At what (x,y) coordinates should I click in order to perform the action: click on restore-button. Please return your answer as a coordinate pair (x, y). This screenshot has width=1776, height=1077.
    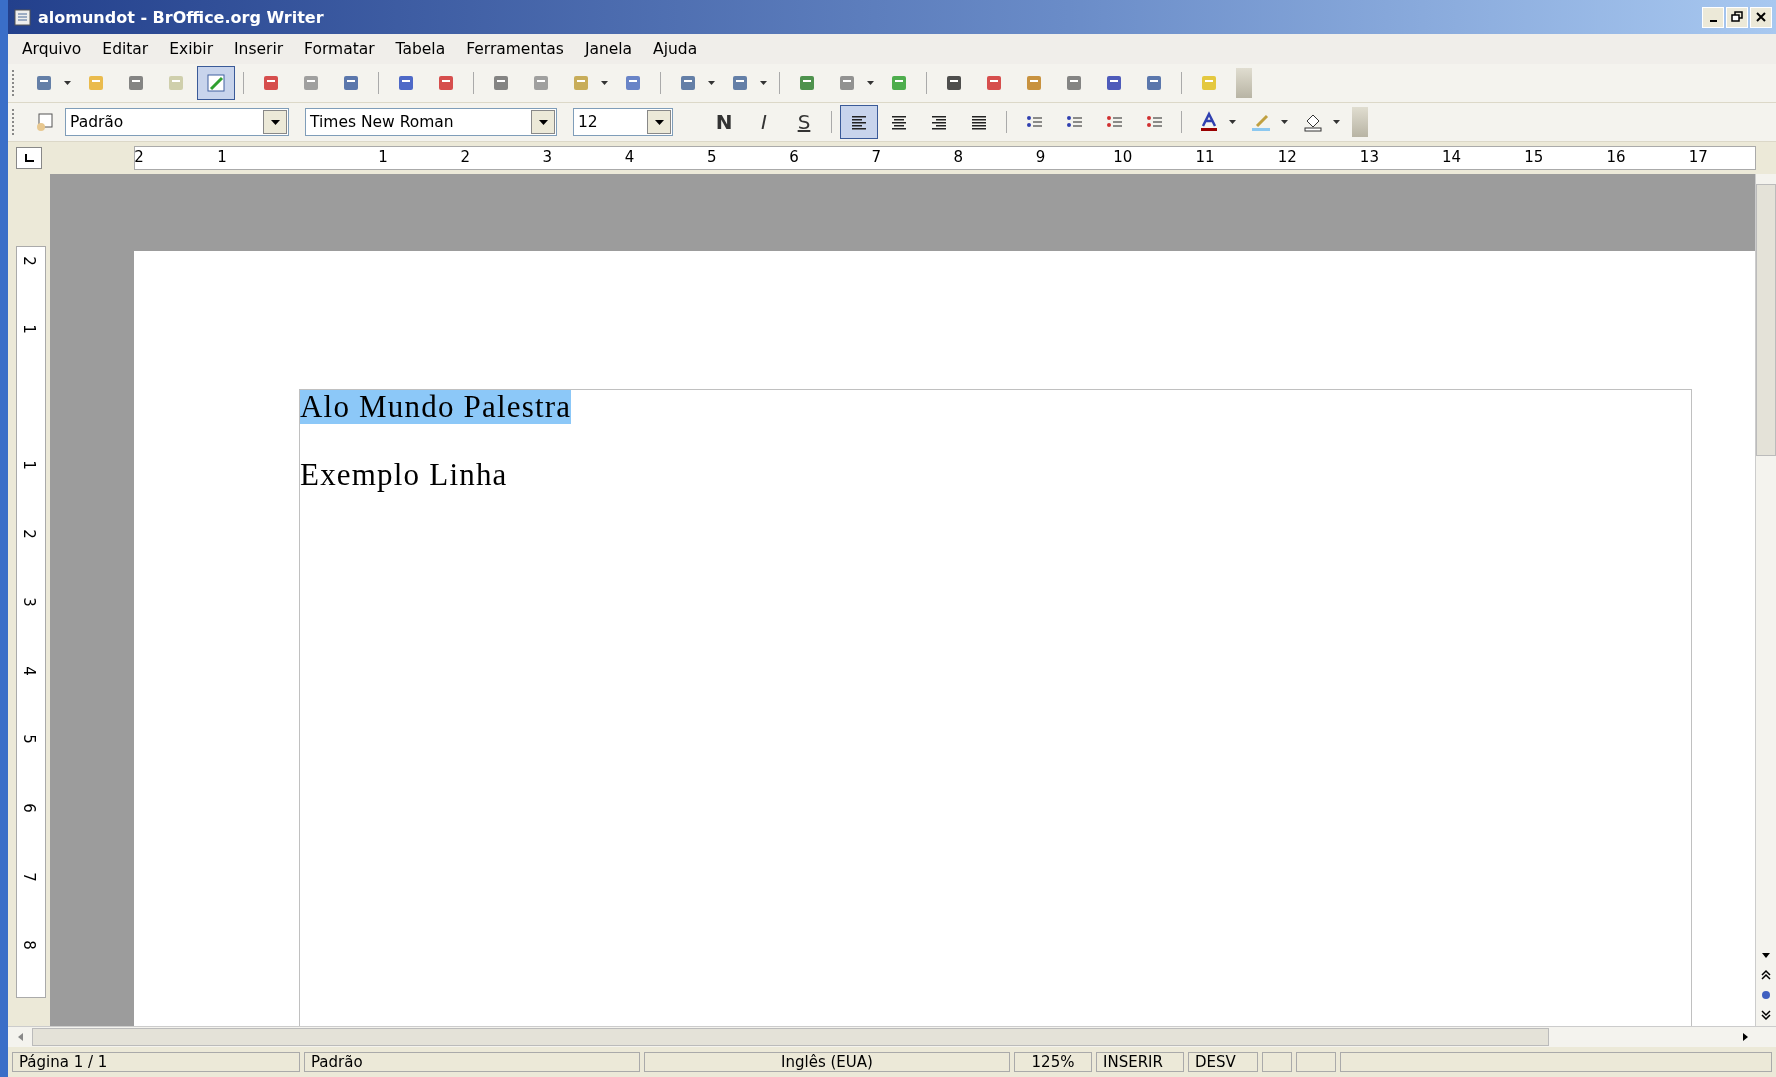
    Looking at the image, I should click on (1737, 17).